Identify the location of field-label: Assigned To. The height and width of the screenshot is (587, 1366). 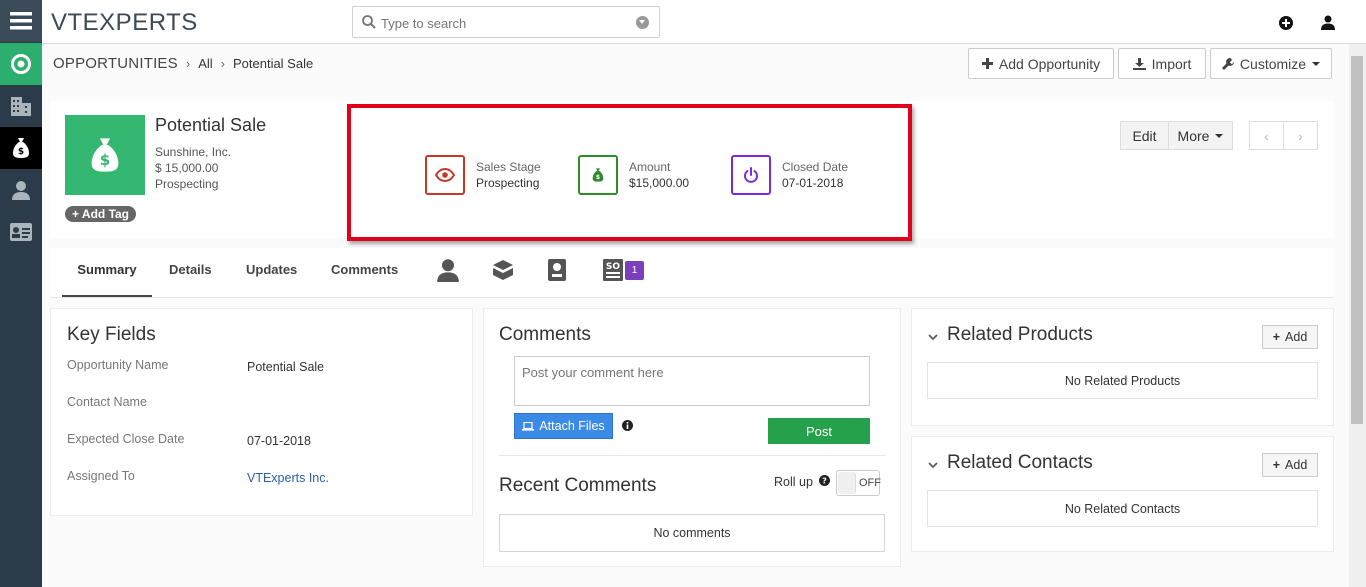
(101, 476).